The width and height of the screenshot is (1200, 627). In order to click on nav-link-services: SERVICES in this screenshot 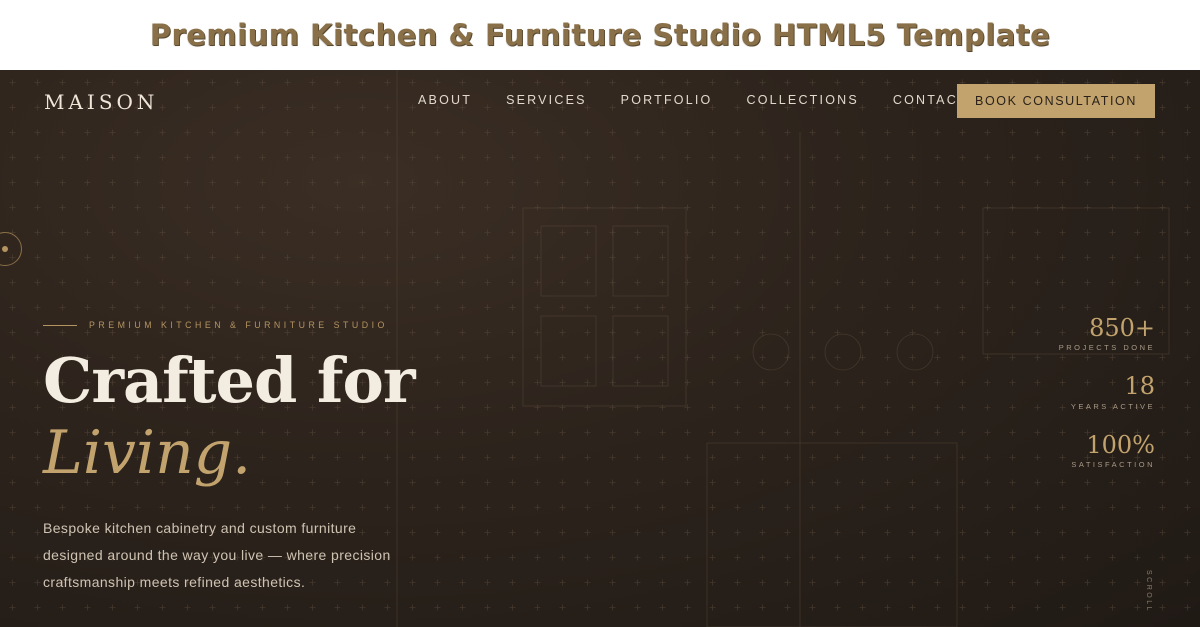, I will do `click(546, 100)`.